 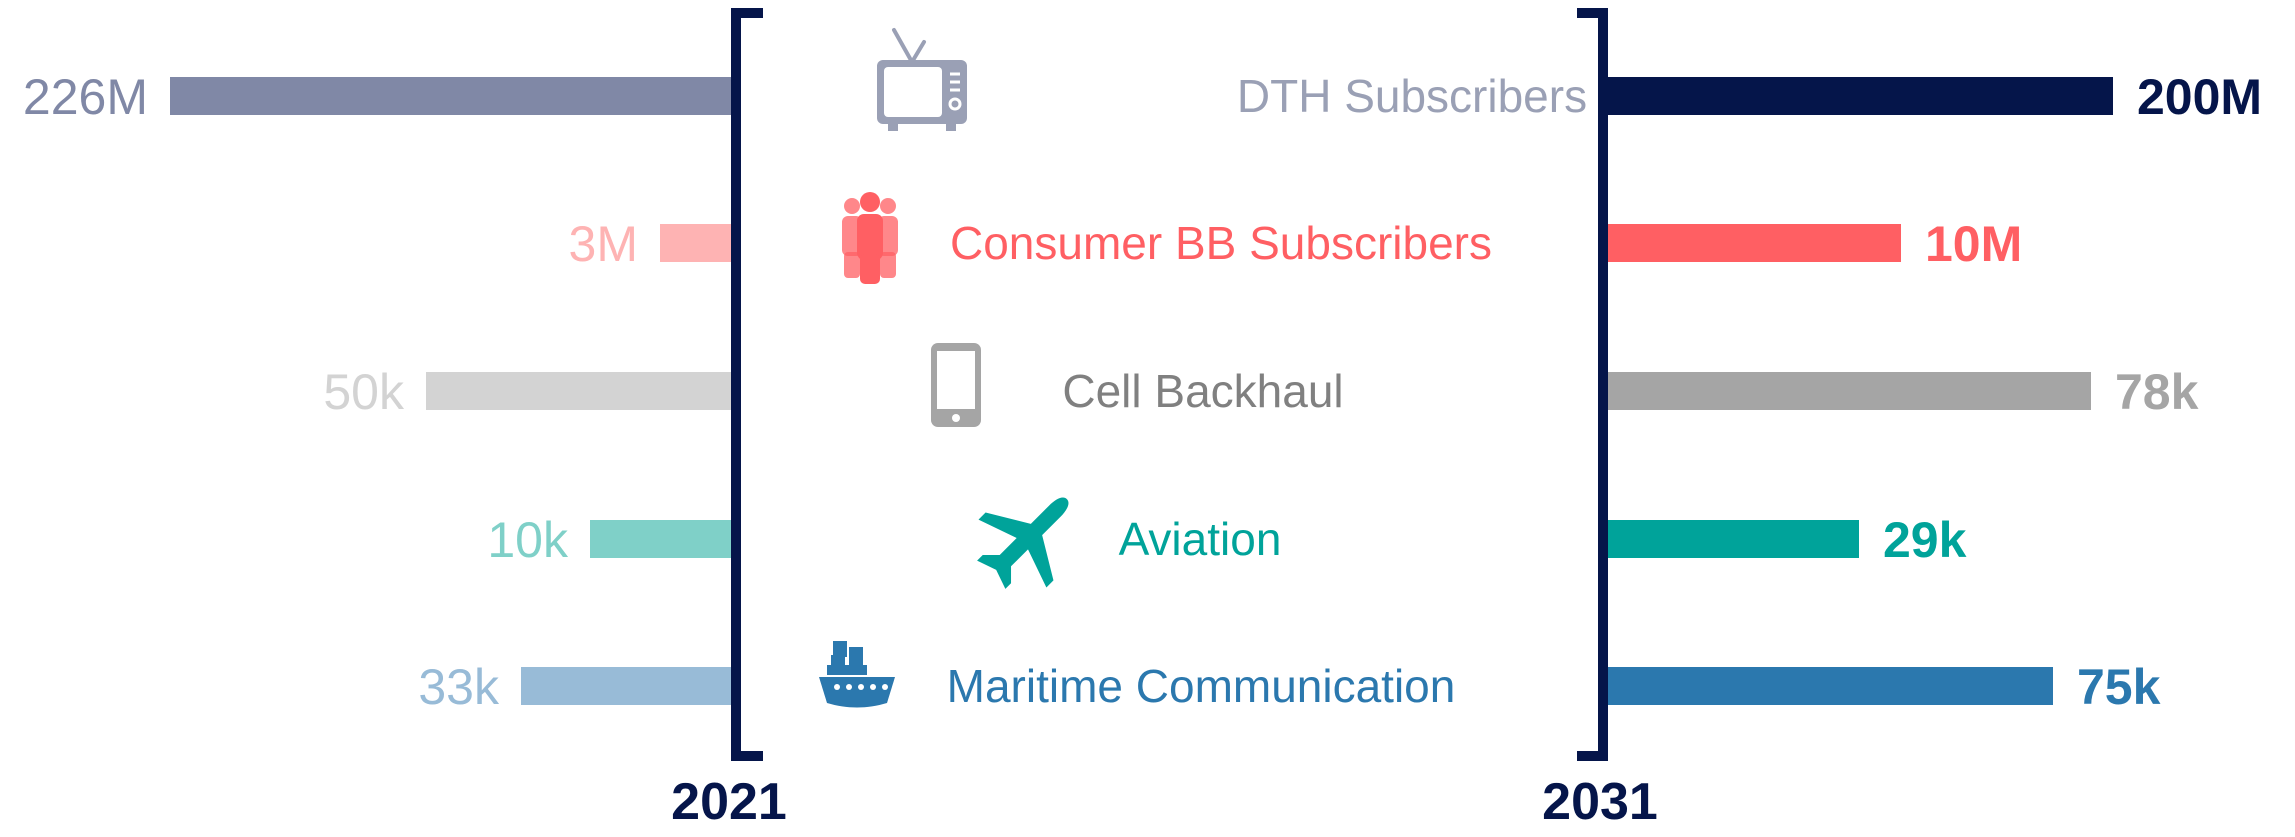 What do you see at coordinates (459, 687) in the screenshot?
I see `value-label-2021-4: 33k` at bounding box center [459, 687].